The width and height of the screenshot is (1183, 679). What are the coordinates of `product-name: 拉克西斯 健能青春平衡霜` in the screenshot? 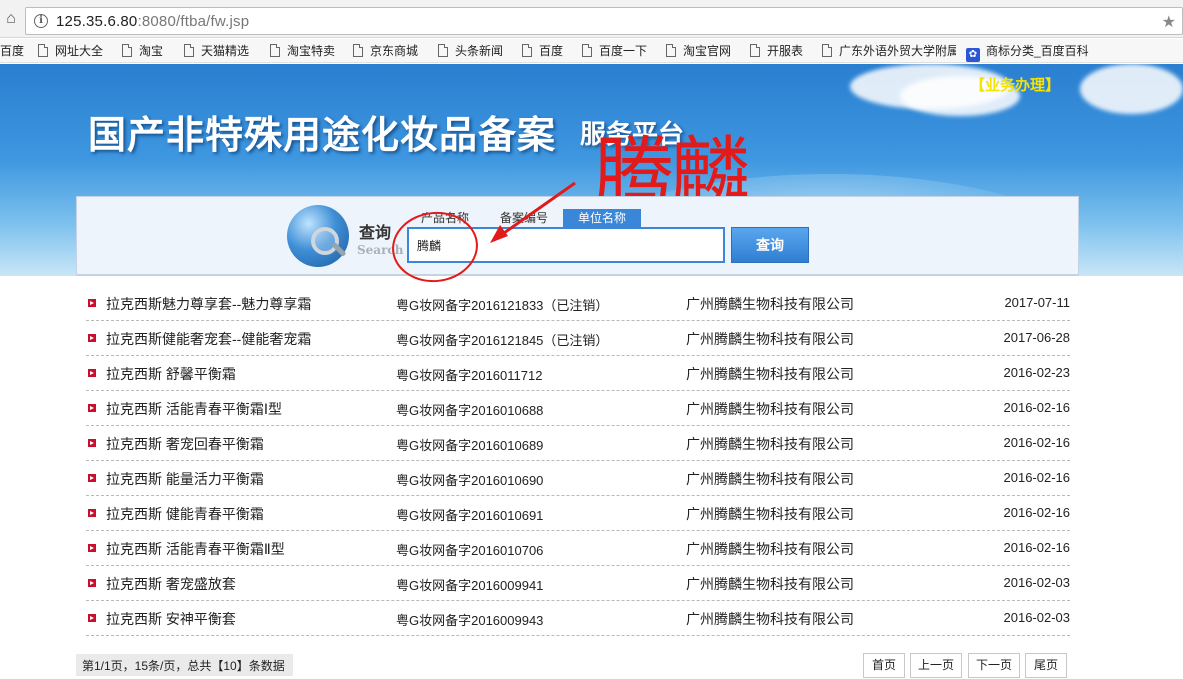 It's located at (185, 514).